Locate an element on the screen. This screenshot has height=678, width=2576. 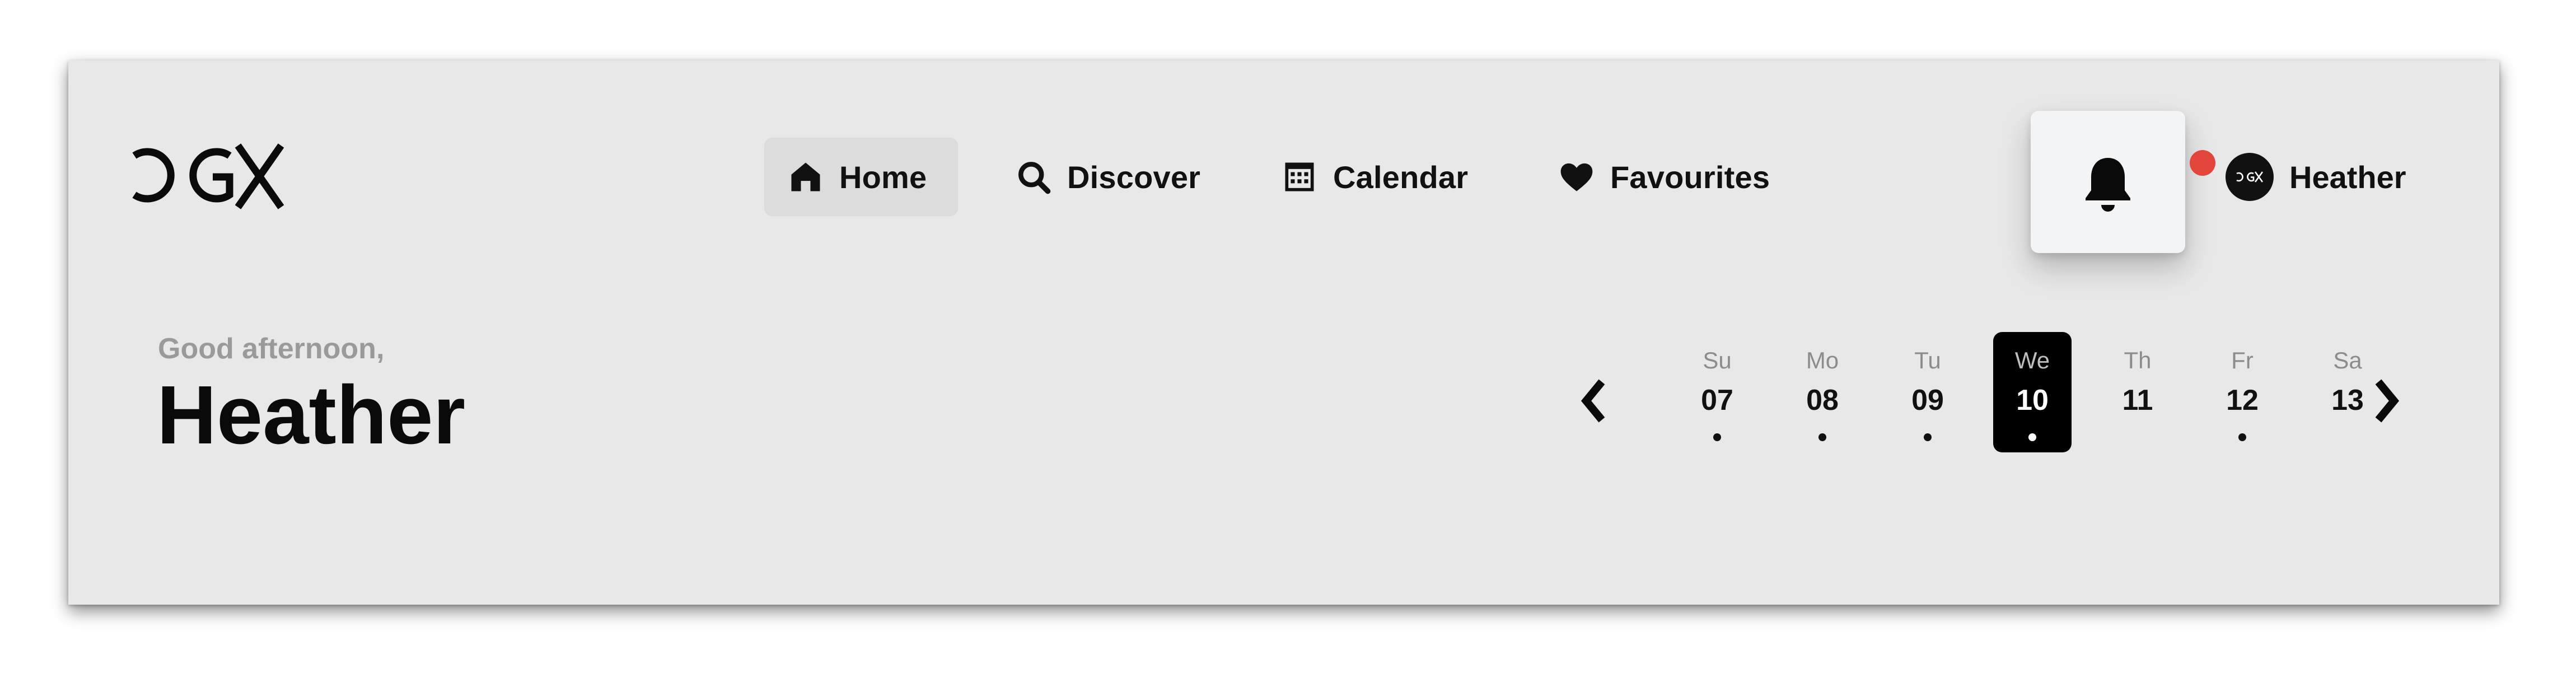
day-name: Sa is located at coordinates (2347, 360).